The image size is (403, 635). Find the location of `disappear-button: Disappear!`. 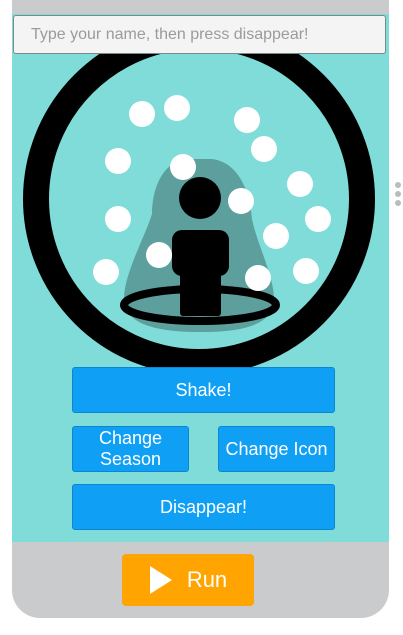

disappear-button: Disappear! is located at coordinates (203, 507).